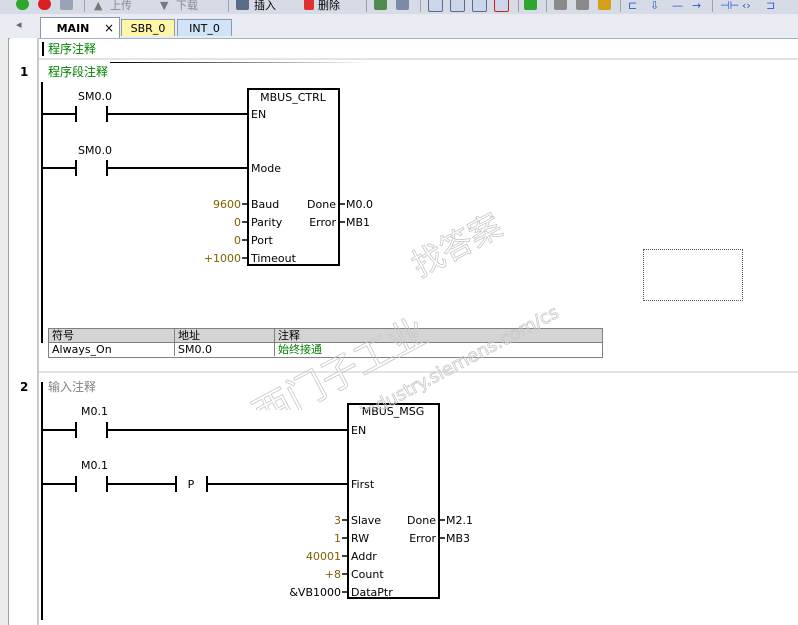 The image size is (798, 625). I want to click on section-divider, so click(418, 372).